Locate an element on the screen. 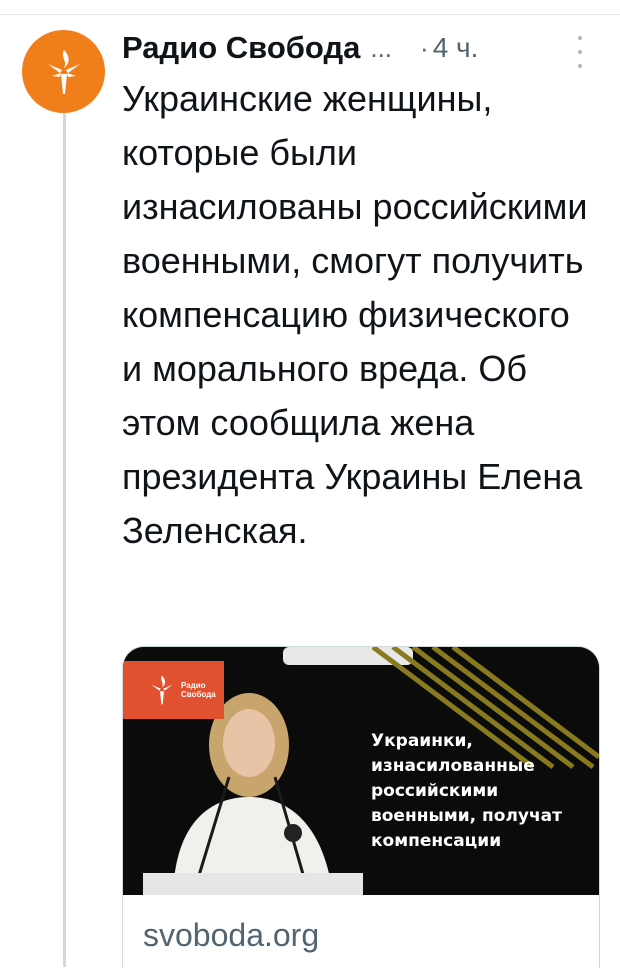 Image resolution: width=620 pixels, height=968 pixels. card-domain: svoboda.org is located at coordinates (231, 935).